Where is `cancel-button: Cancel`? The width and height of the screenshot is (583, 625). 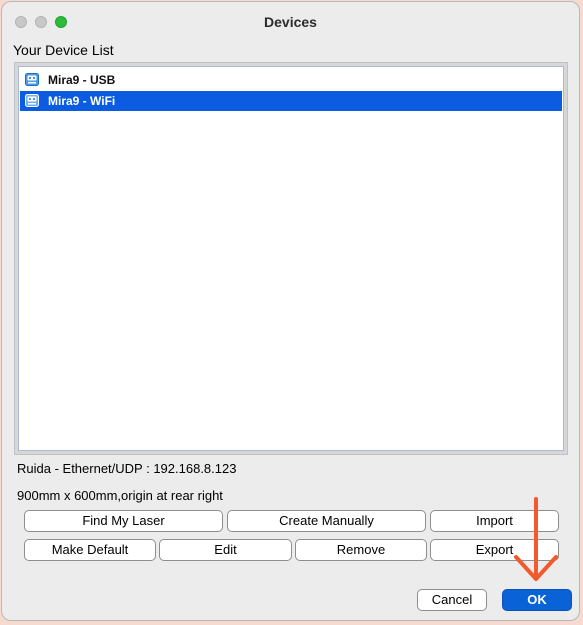
cancel-button: Cancel is located at coordinates (452, 600).